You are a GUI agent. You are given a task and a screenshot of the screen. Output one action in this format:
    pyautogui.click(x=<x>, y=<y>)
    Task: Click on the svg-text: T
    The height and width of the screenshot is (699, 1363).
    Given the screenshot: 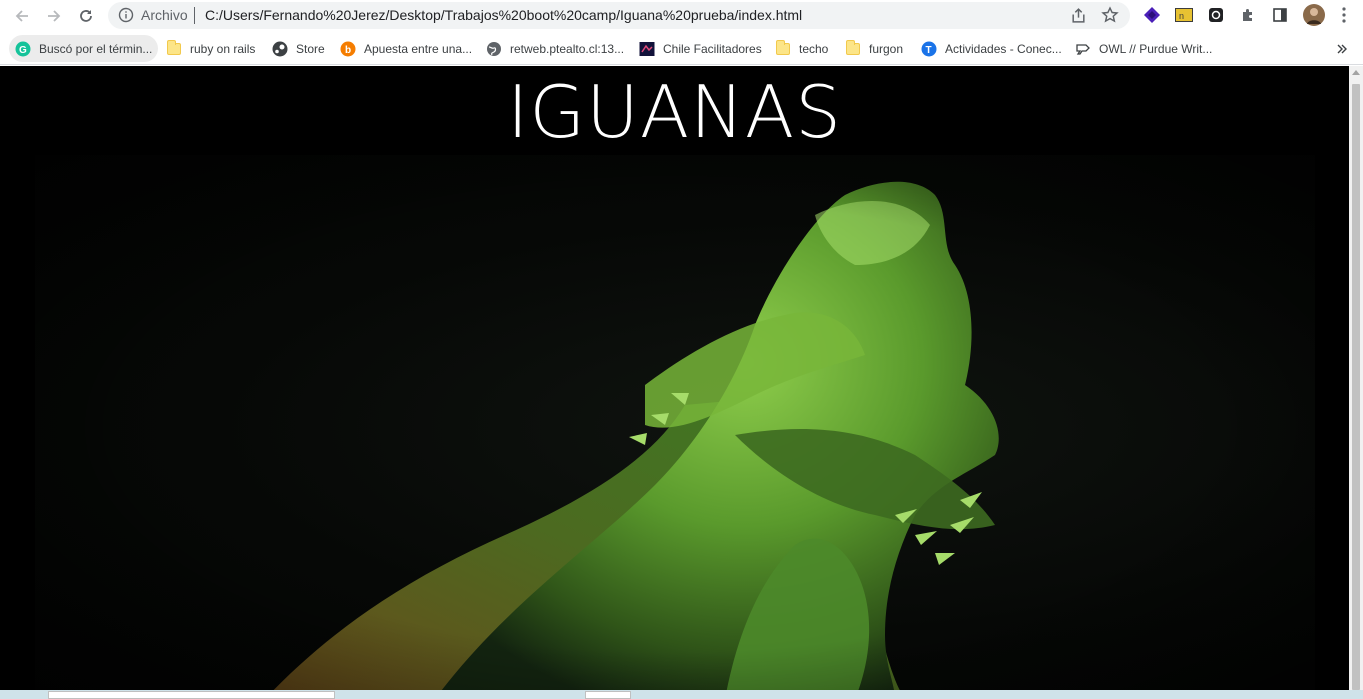 What is the action you would take?
    pyautogui.click(x=929, y=50)
    